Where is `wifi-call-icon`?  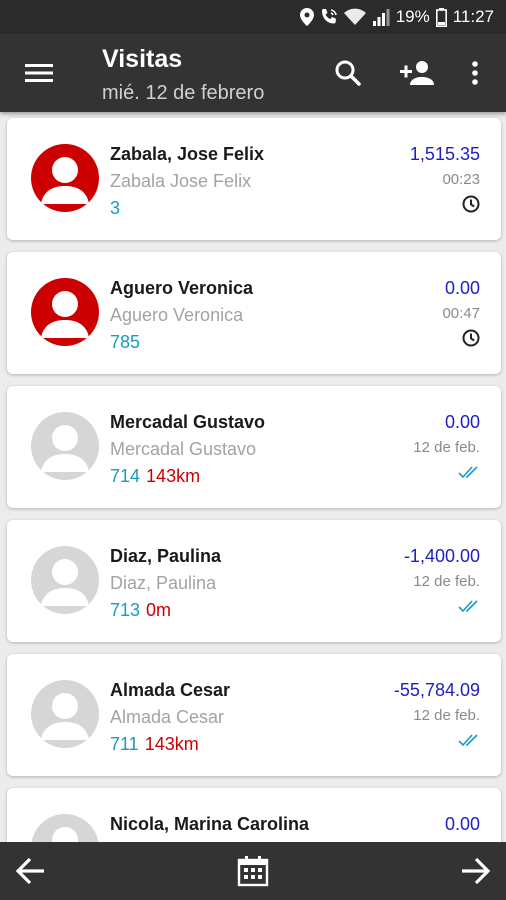 wifi-call-icon is located at coordinates (329, 16).